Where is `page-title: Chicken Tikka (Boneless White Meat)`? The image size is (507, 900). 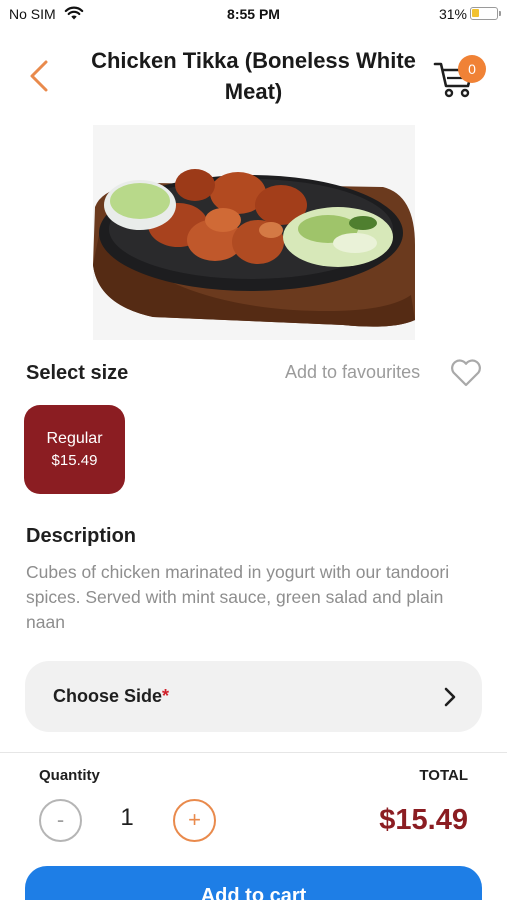 page-title: Chicken Tikka (Boneless White Meat) is located at coordinates (253, 76).